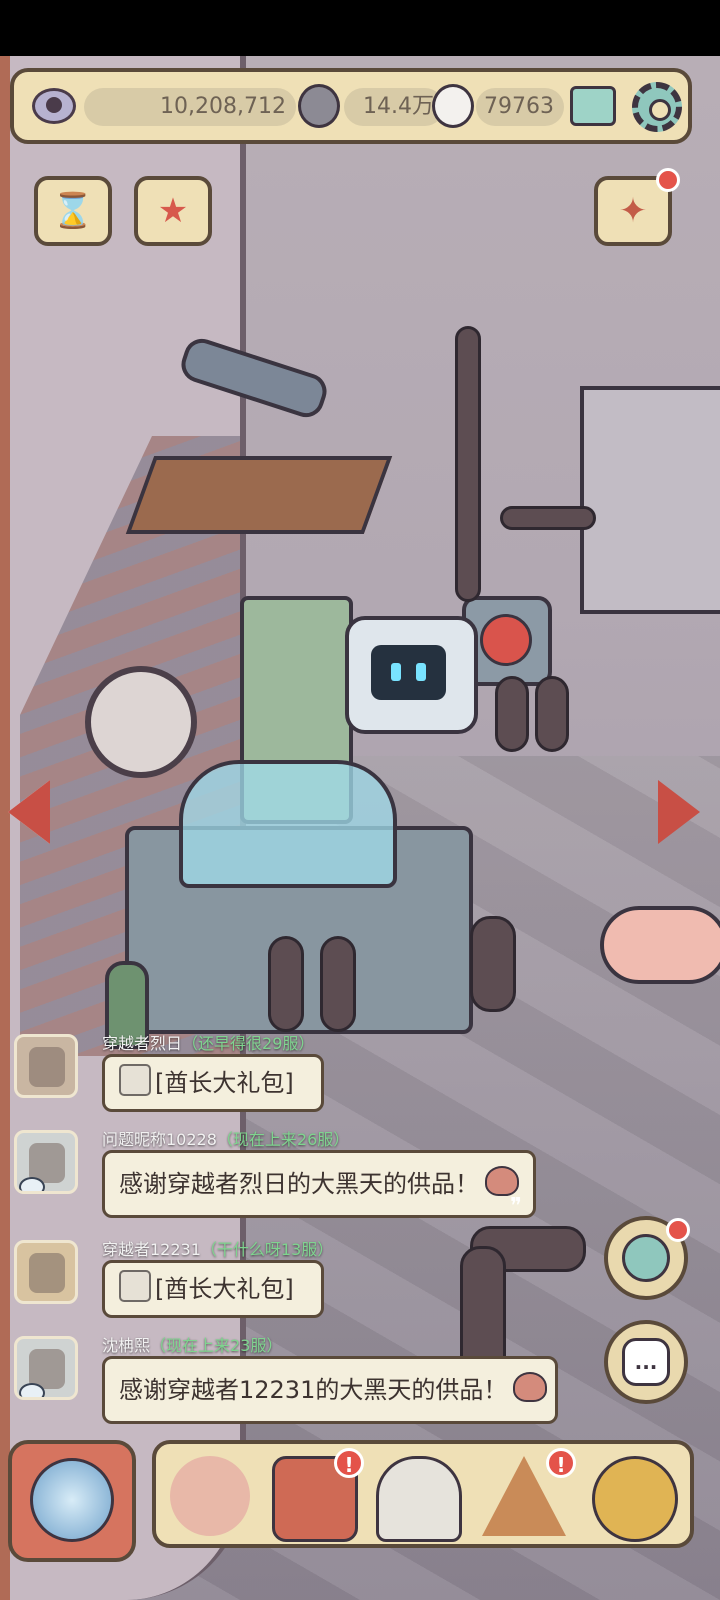 This screenshot has width=720, height=1600. Describe the element at coordinates (259, 495) in the screenshot. I see `wooden-platform` at that location.